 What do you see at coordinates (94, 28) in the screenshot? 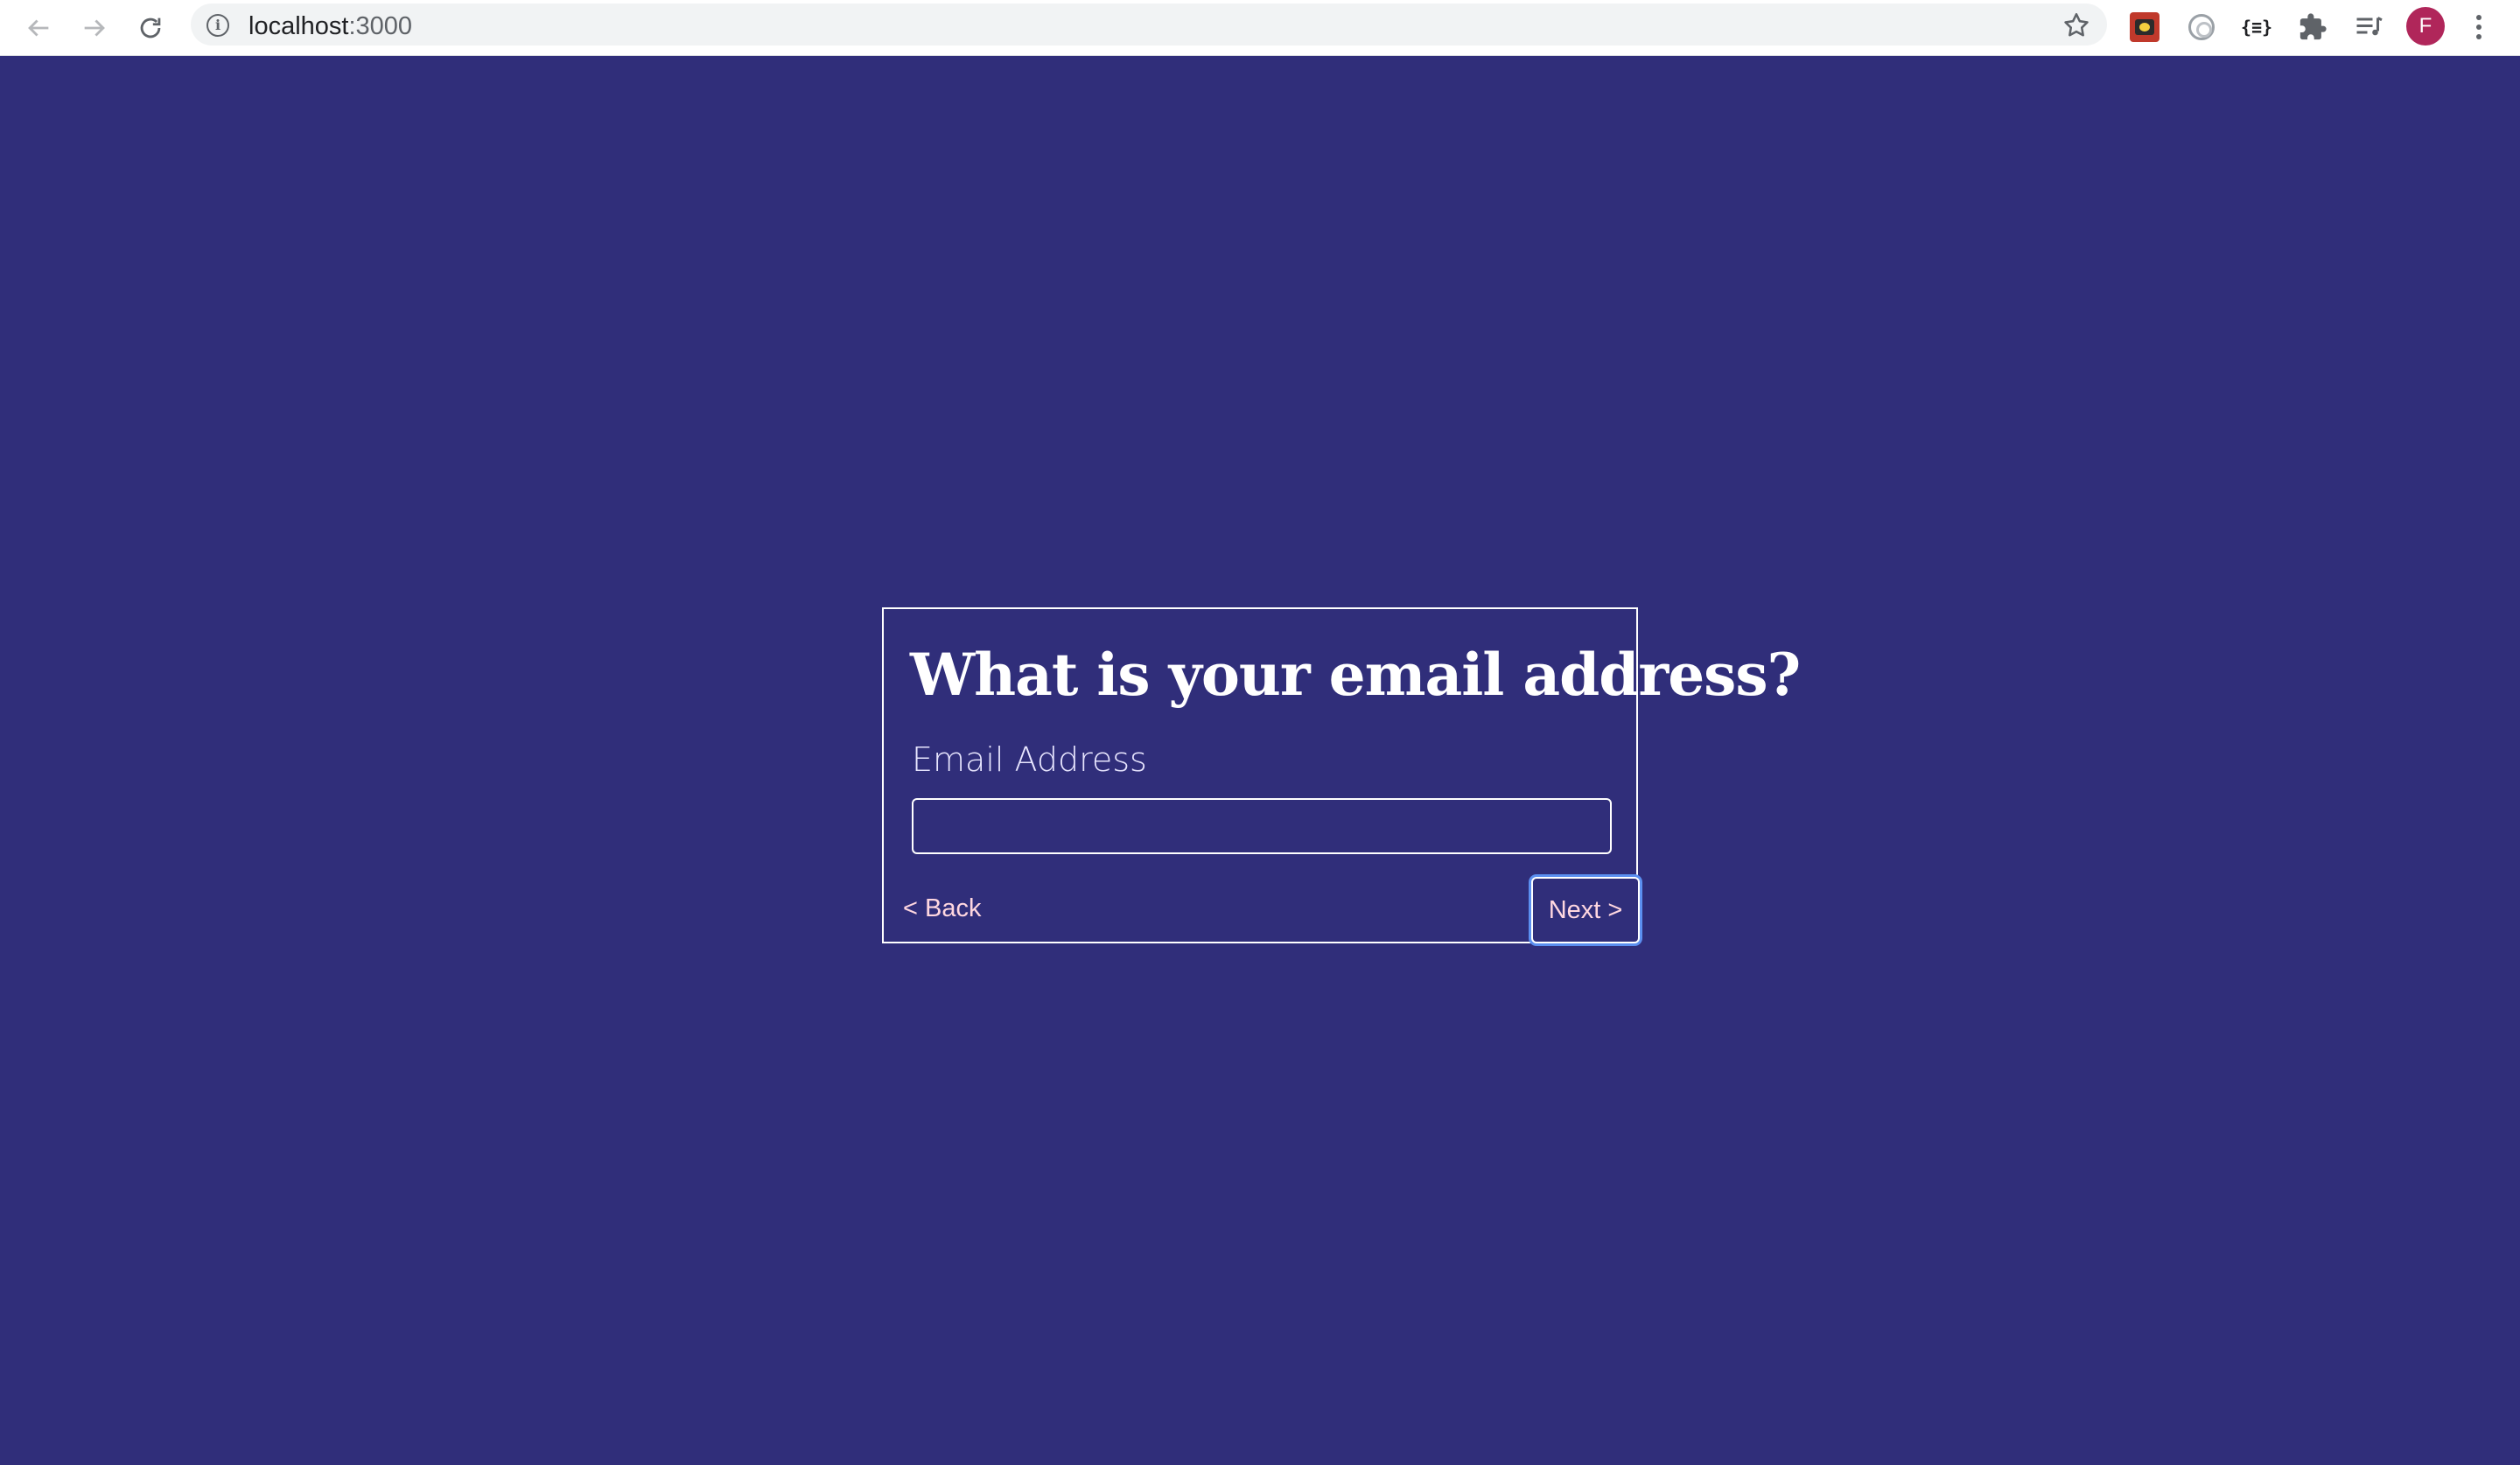
I see `forward-arrow-icon` at bounding box center [94, 28].